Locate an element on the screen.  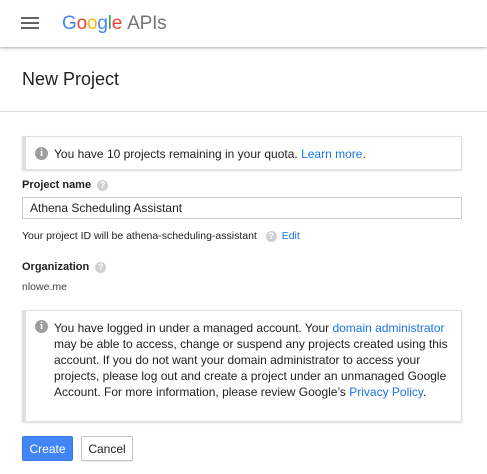
privacy-policy-link: Privacy Policy is located at coordinates (386, 392).